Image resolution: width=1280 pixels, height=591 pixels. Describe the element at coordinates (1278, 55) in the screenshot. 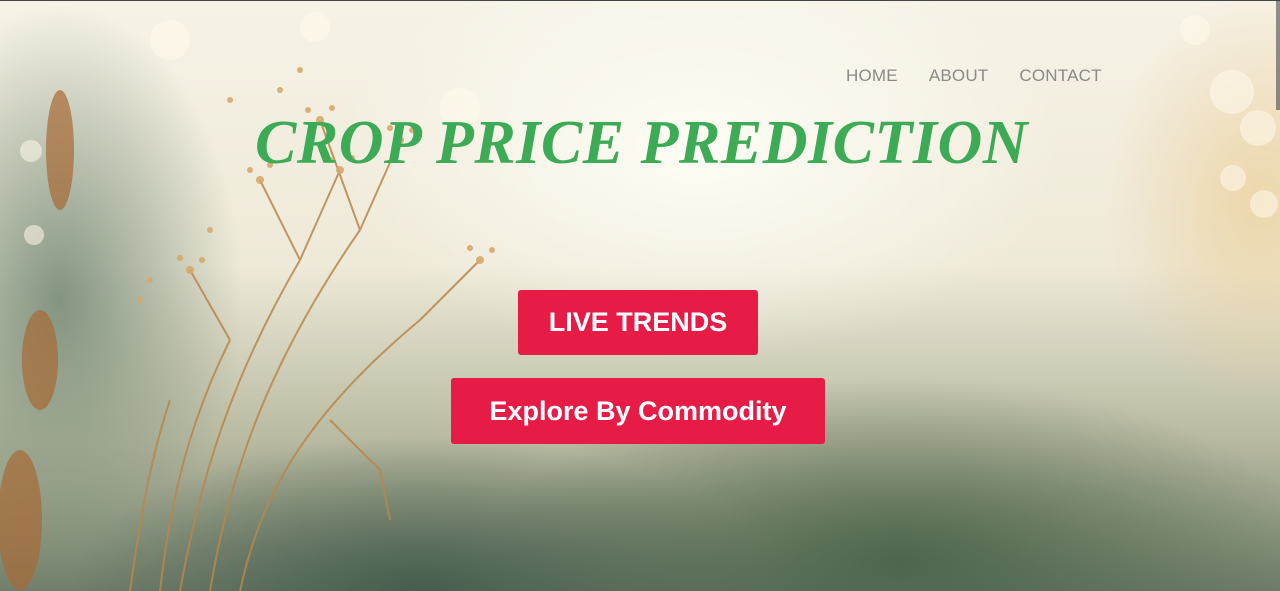

I see `scrollbar` at that location.